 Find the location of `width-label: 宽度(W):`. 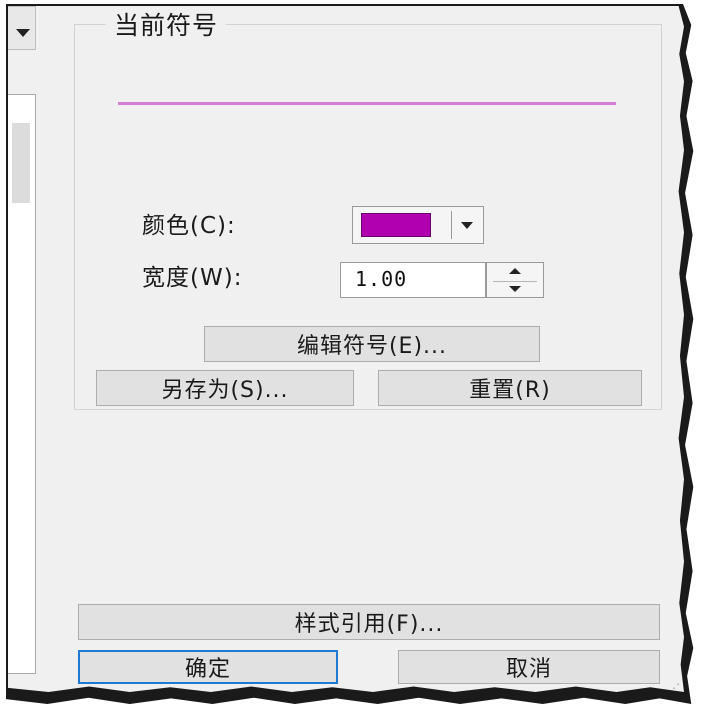

width-label: 宽度(W): is located at coordinates (192, 278).